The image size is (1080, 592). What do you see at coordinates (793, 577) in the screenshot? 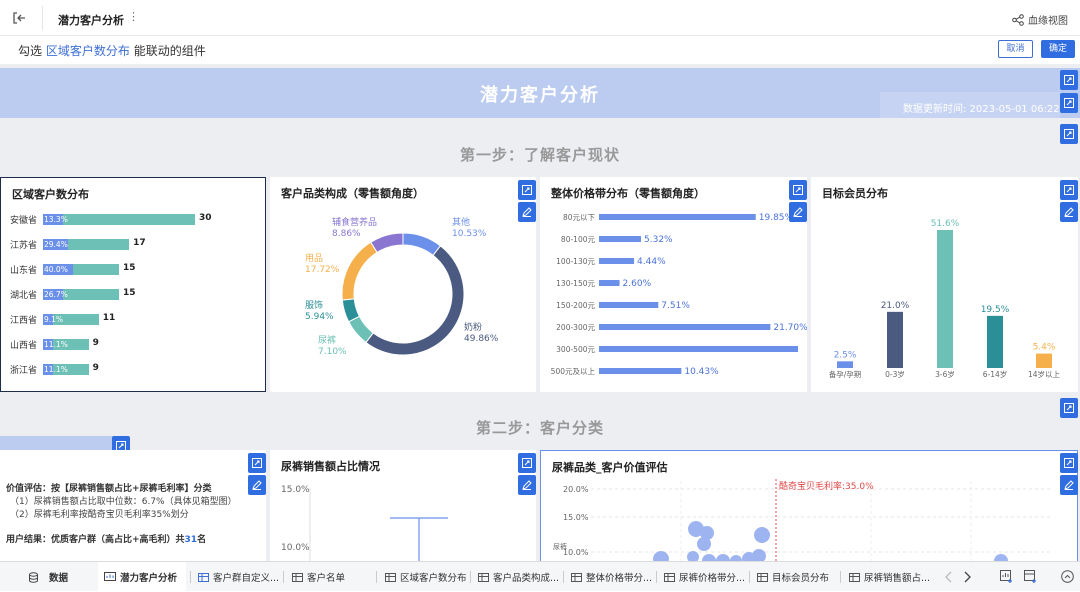
I see `tab-member-distribution: 目标会员分布` at bounding box center [793, 577].